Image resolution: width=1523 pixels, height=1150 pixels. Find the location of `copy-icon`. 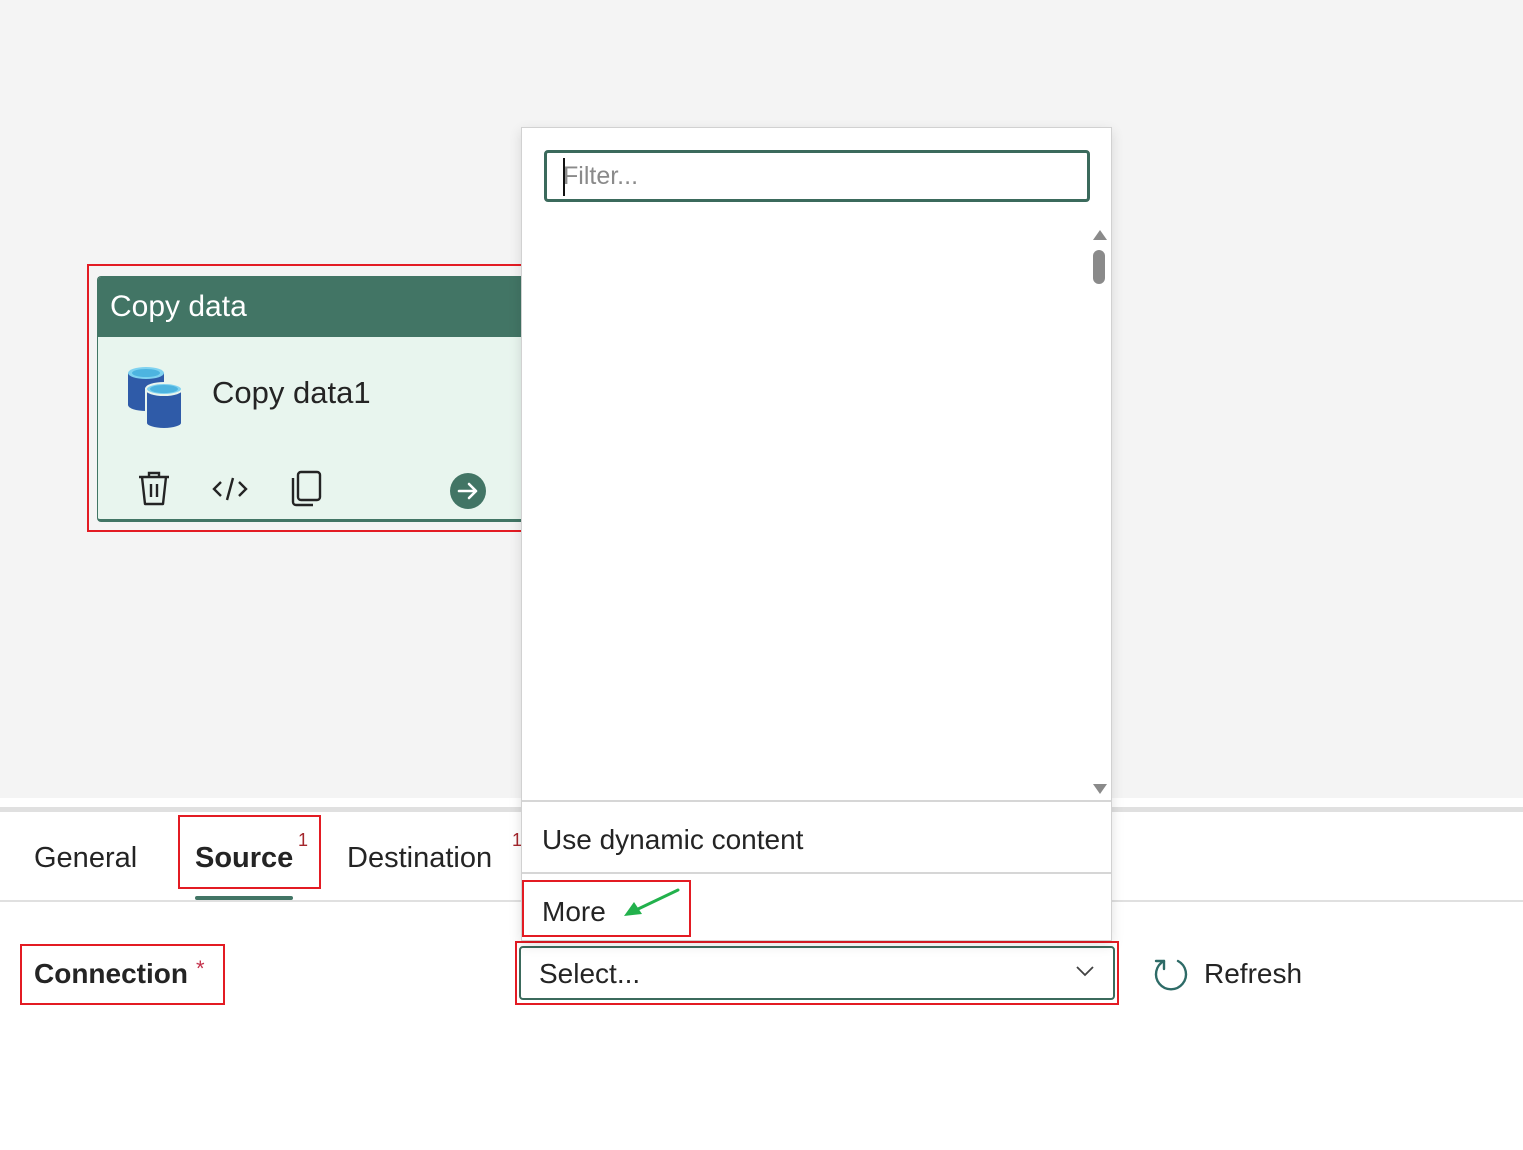

copy-icon is located at coordinates (306, 488).